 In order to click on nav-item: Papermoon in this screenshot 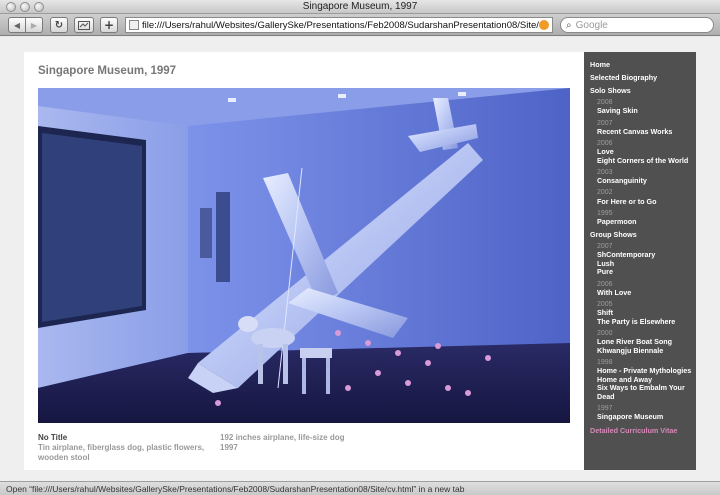, I will do `click(646, 222)`.